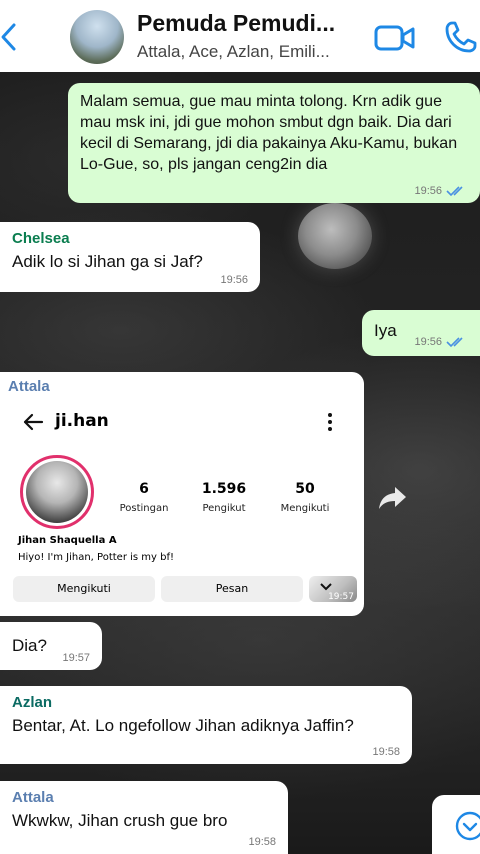 Image resolution: width=480 pixels, height=854 pixels. What do you see at coordinates (224, 497) in the screenshot?
I see `followers-stat: 1.596 Pengikut` at bounding box center [224, 497].